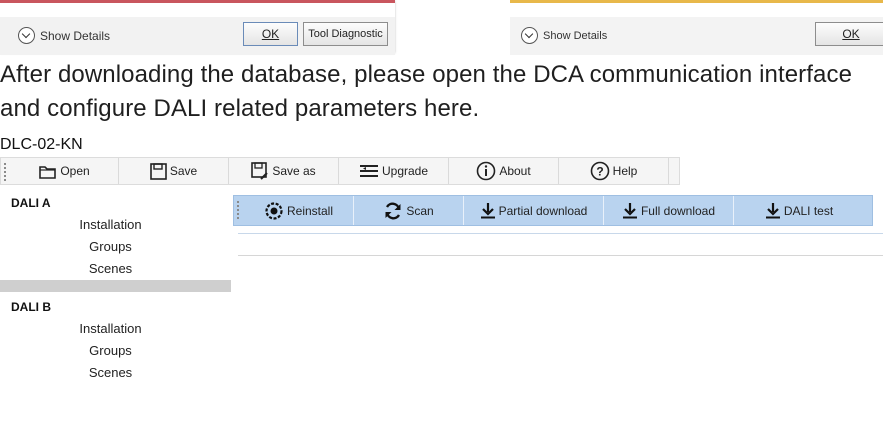 This screenshot has height=426, width=883. I want to click on save-button: Save, so click(174, 171).